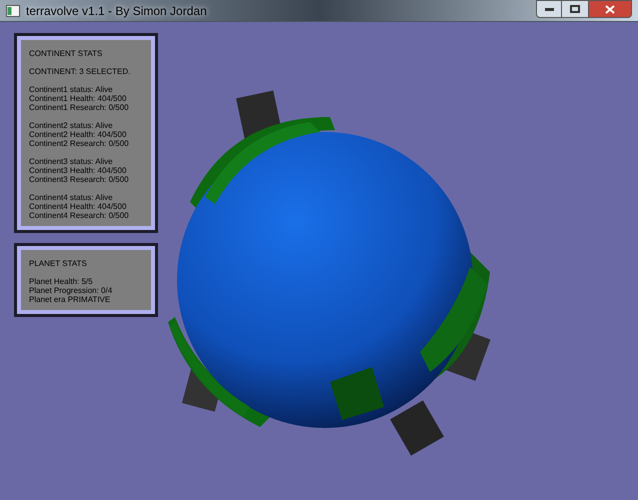  What do you see at coordinates (71, 290) in the screenshot?
I see `stat-line: Planet Progression: 0/4` at bounding box center [71, 290].